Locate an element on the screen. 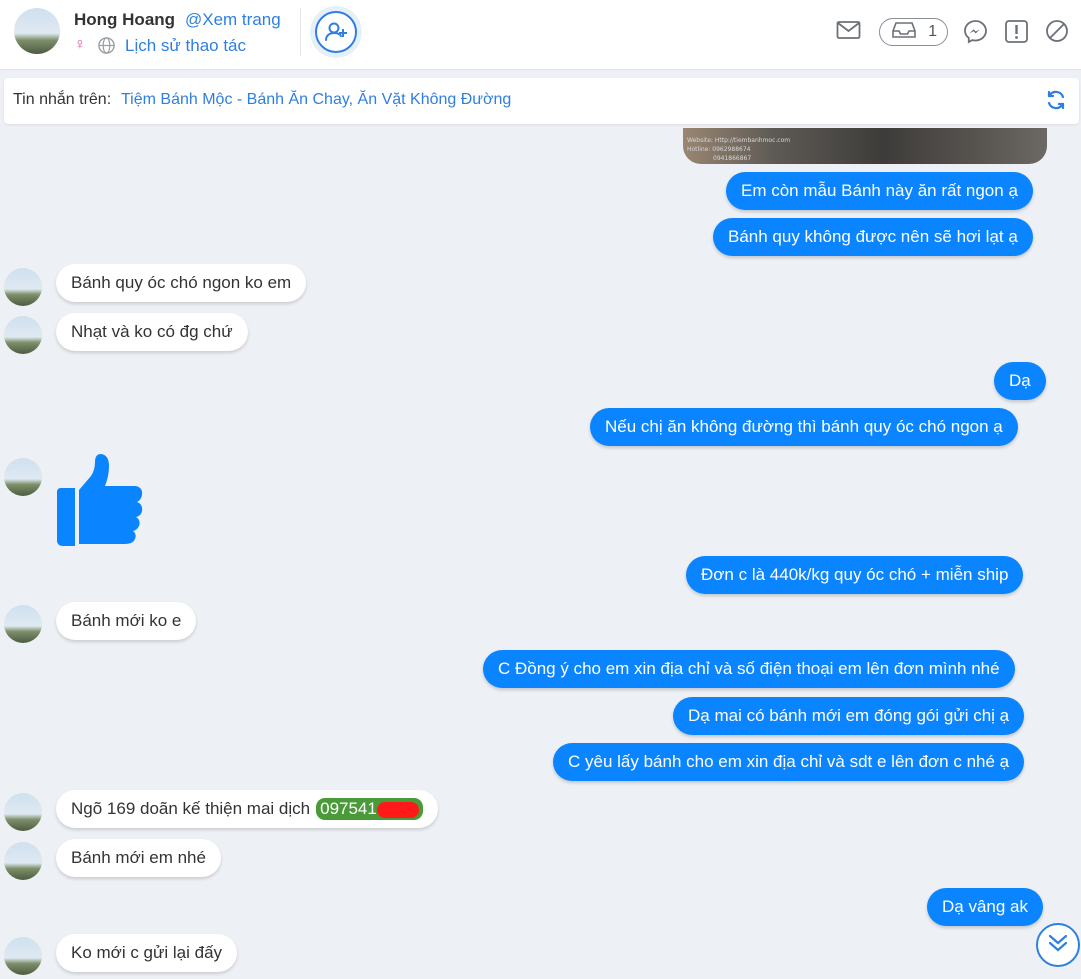 This screenshot has width=1081, height=979. globe-icon is located at coordinates (106, 48).